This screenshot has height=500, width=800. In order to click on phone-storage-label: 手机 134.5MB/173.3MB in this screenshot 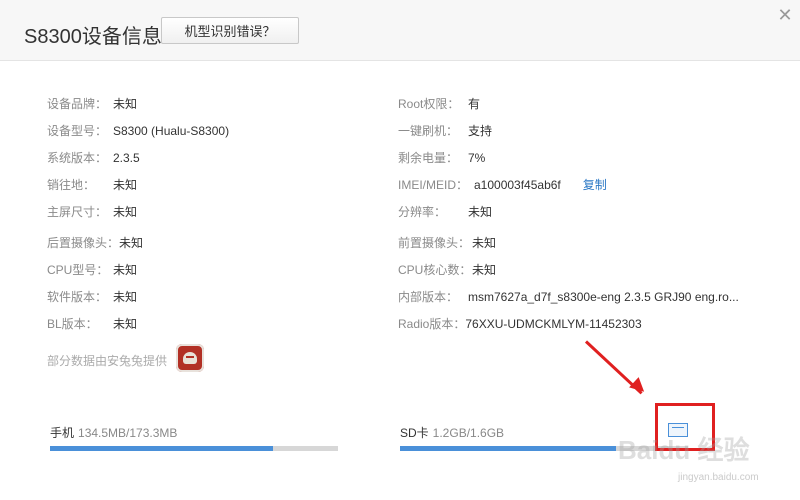, I will do `click(113, 432)`.